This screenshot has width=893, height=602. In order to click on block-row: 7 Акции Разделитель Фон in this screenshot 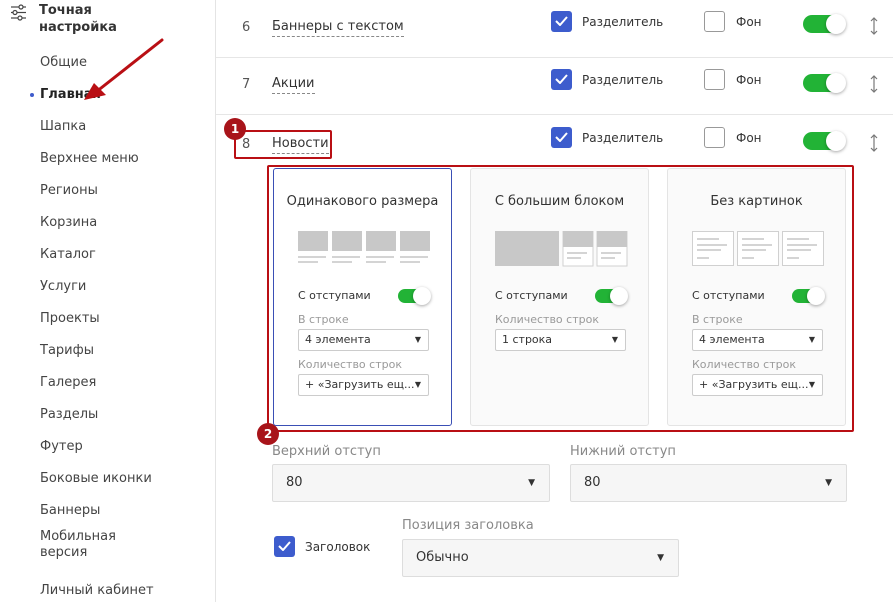, I will do `click(554, 86)`.